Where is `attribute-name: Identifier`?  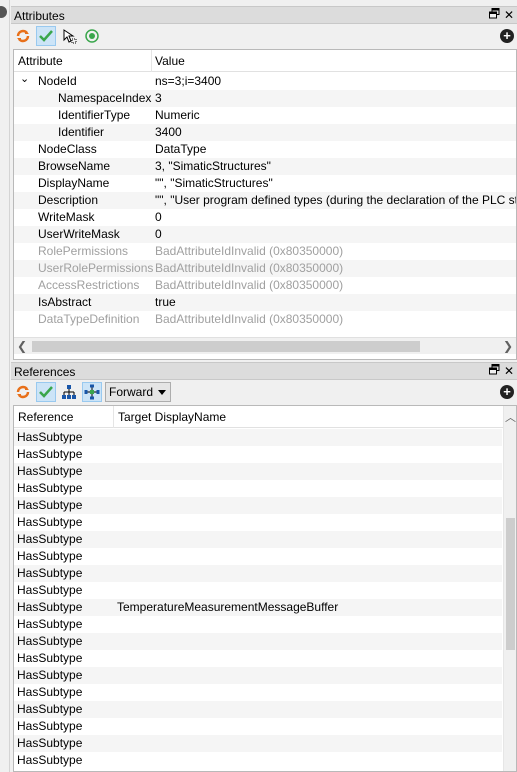
attribute-name: Identifier is located at coordinates (81, 132).